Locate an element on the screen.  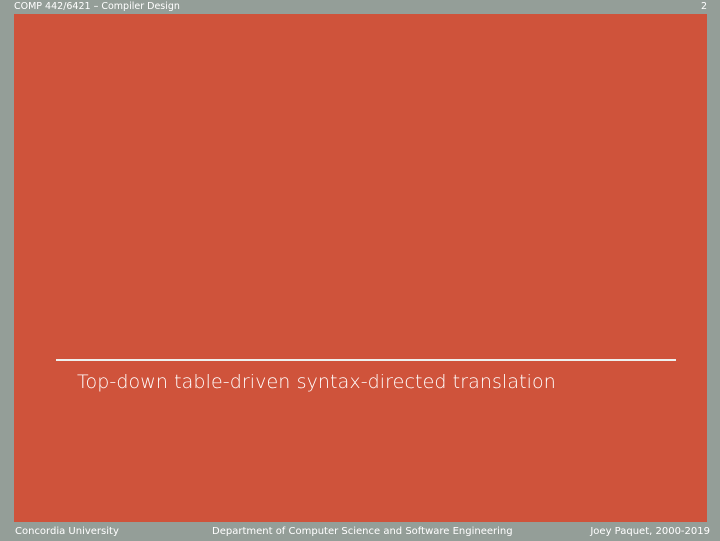
header-bar: COMP 442/6421 – Compiler Design 2 is located at coordinates (360, 7).